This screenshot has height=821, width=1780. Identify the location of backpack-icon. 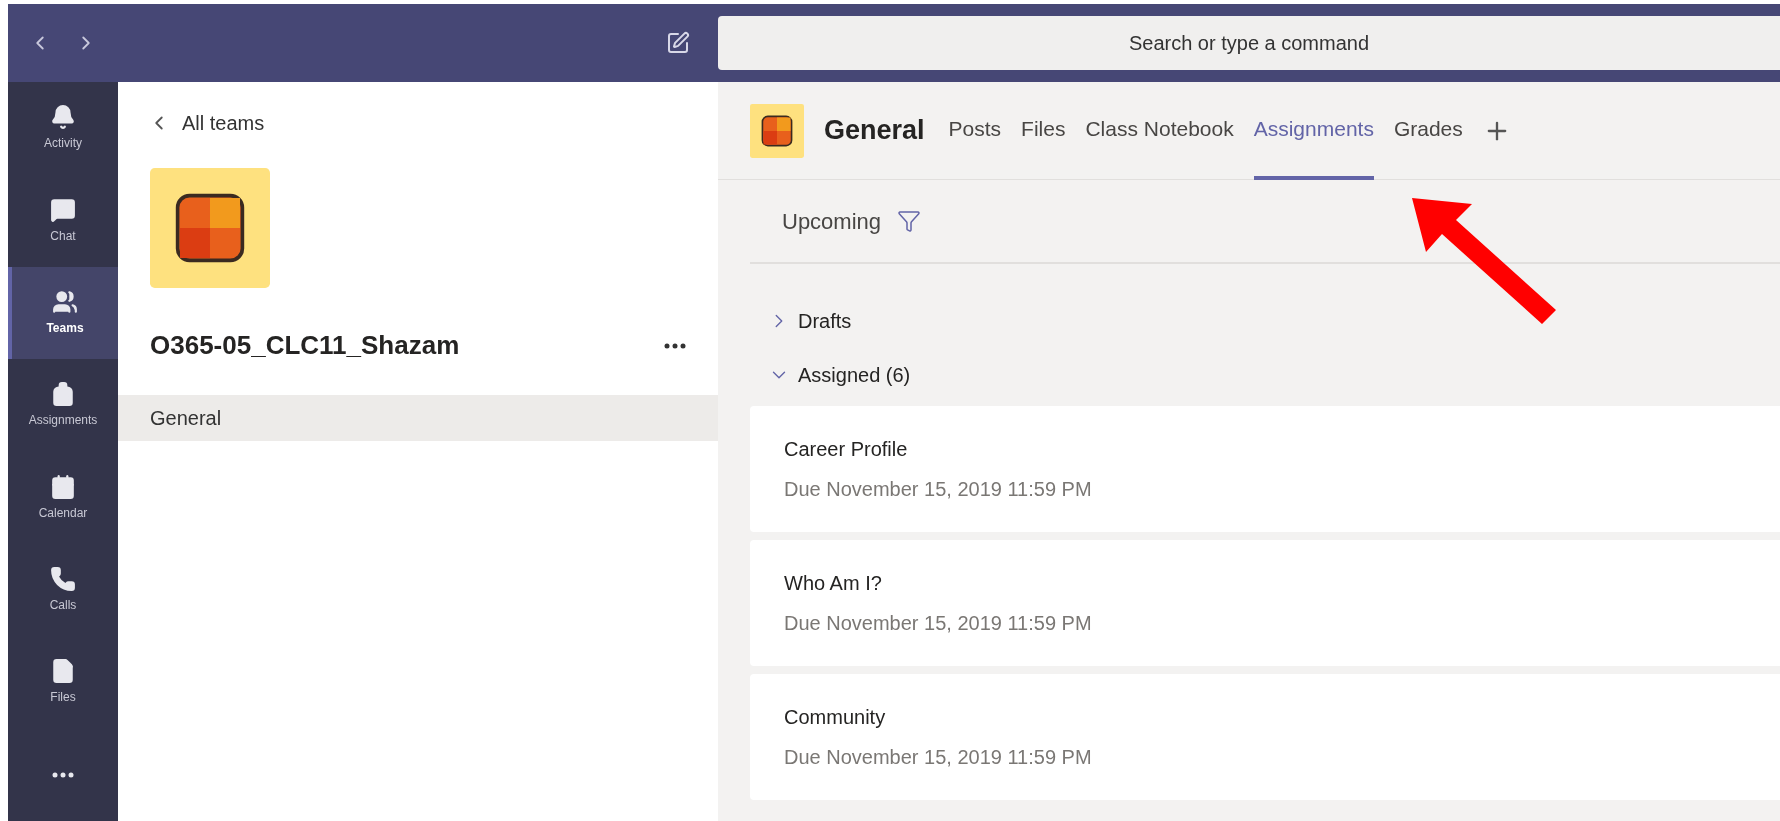
(63, 394).